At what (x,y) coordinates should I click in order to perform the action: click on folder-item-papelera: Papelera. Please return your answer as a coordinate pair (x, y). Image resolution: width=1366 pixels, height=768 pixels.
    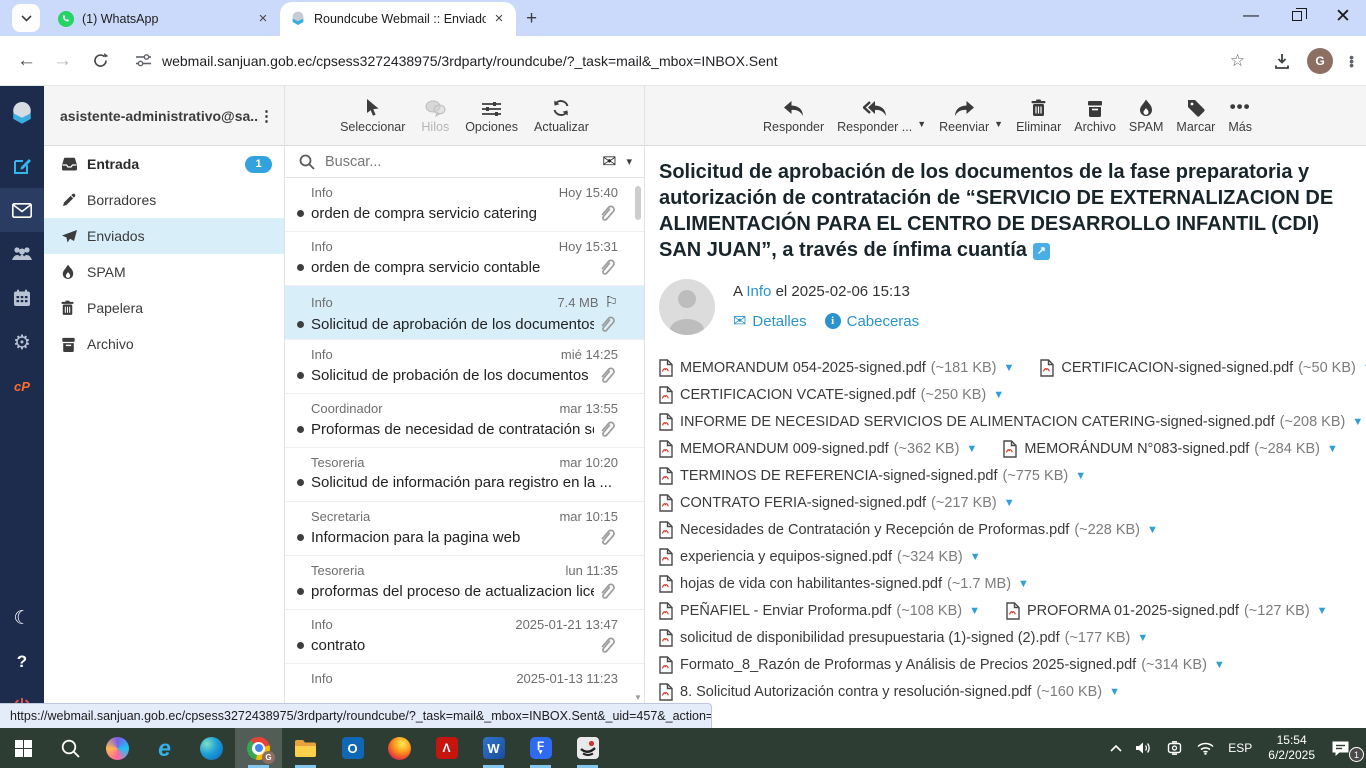
    Looking at the image, I should click on (164, 308).